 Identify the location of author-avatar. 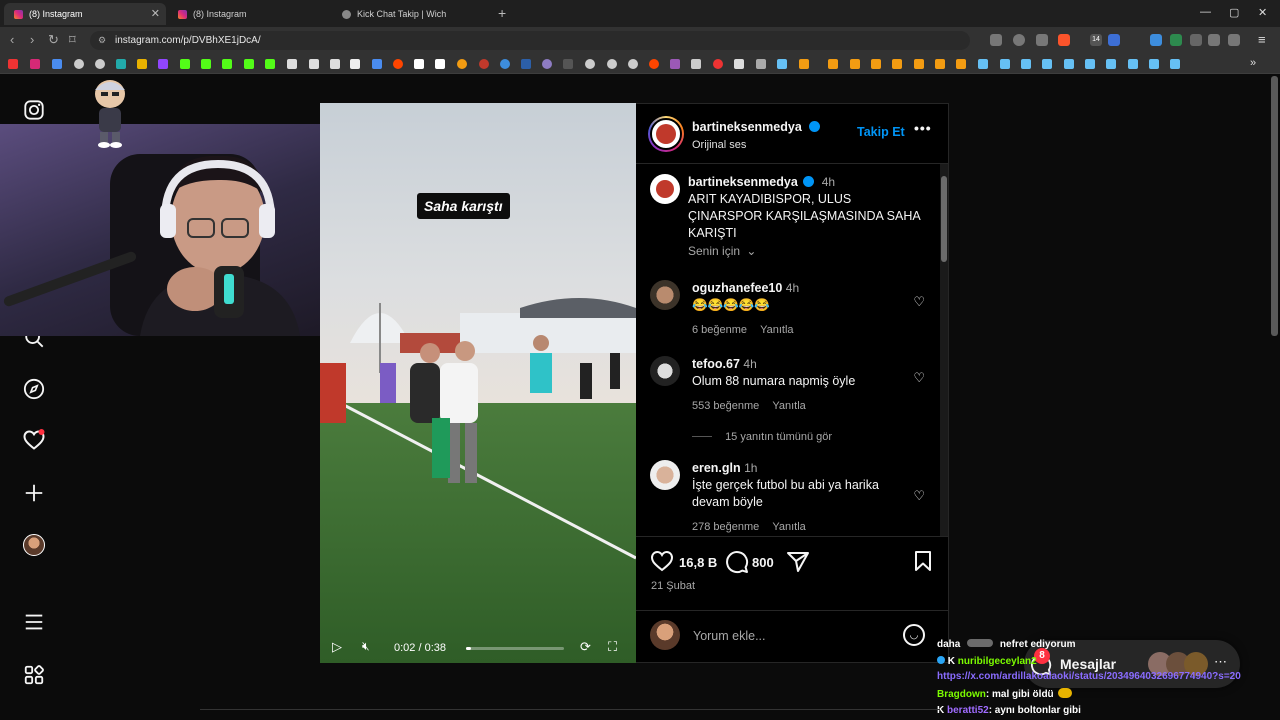
(666, 134).